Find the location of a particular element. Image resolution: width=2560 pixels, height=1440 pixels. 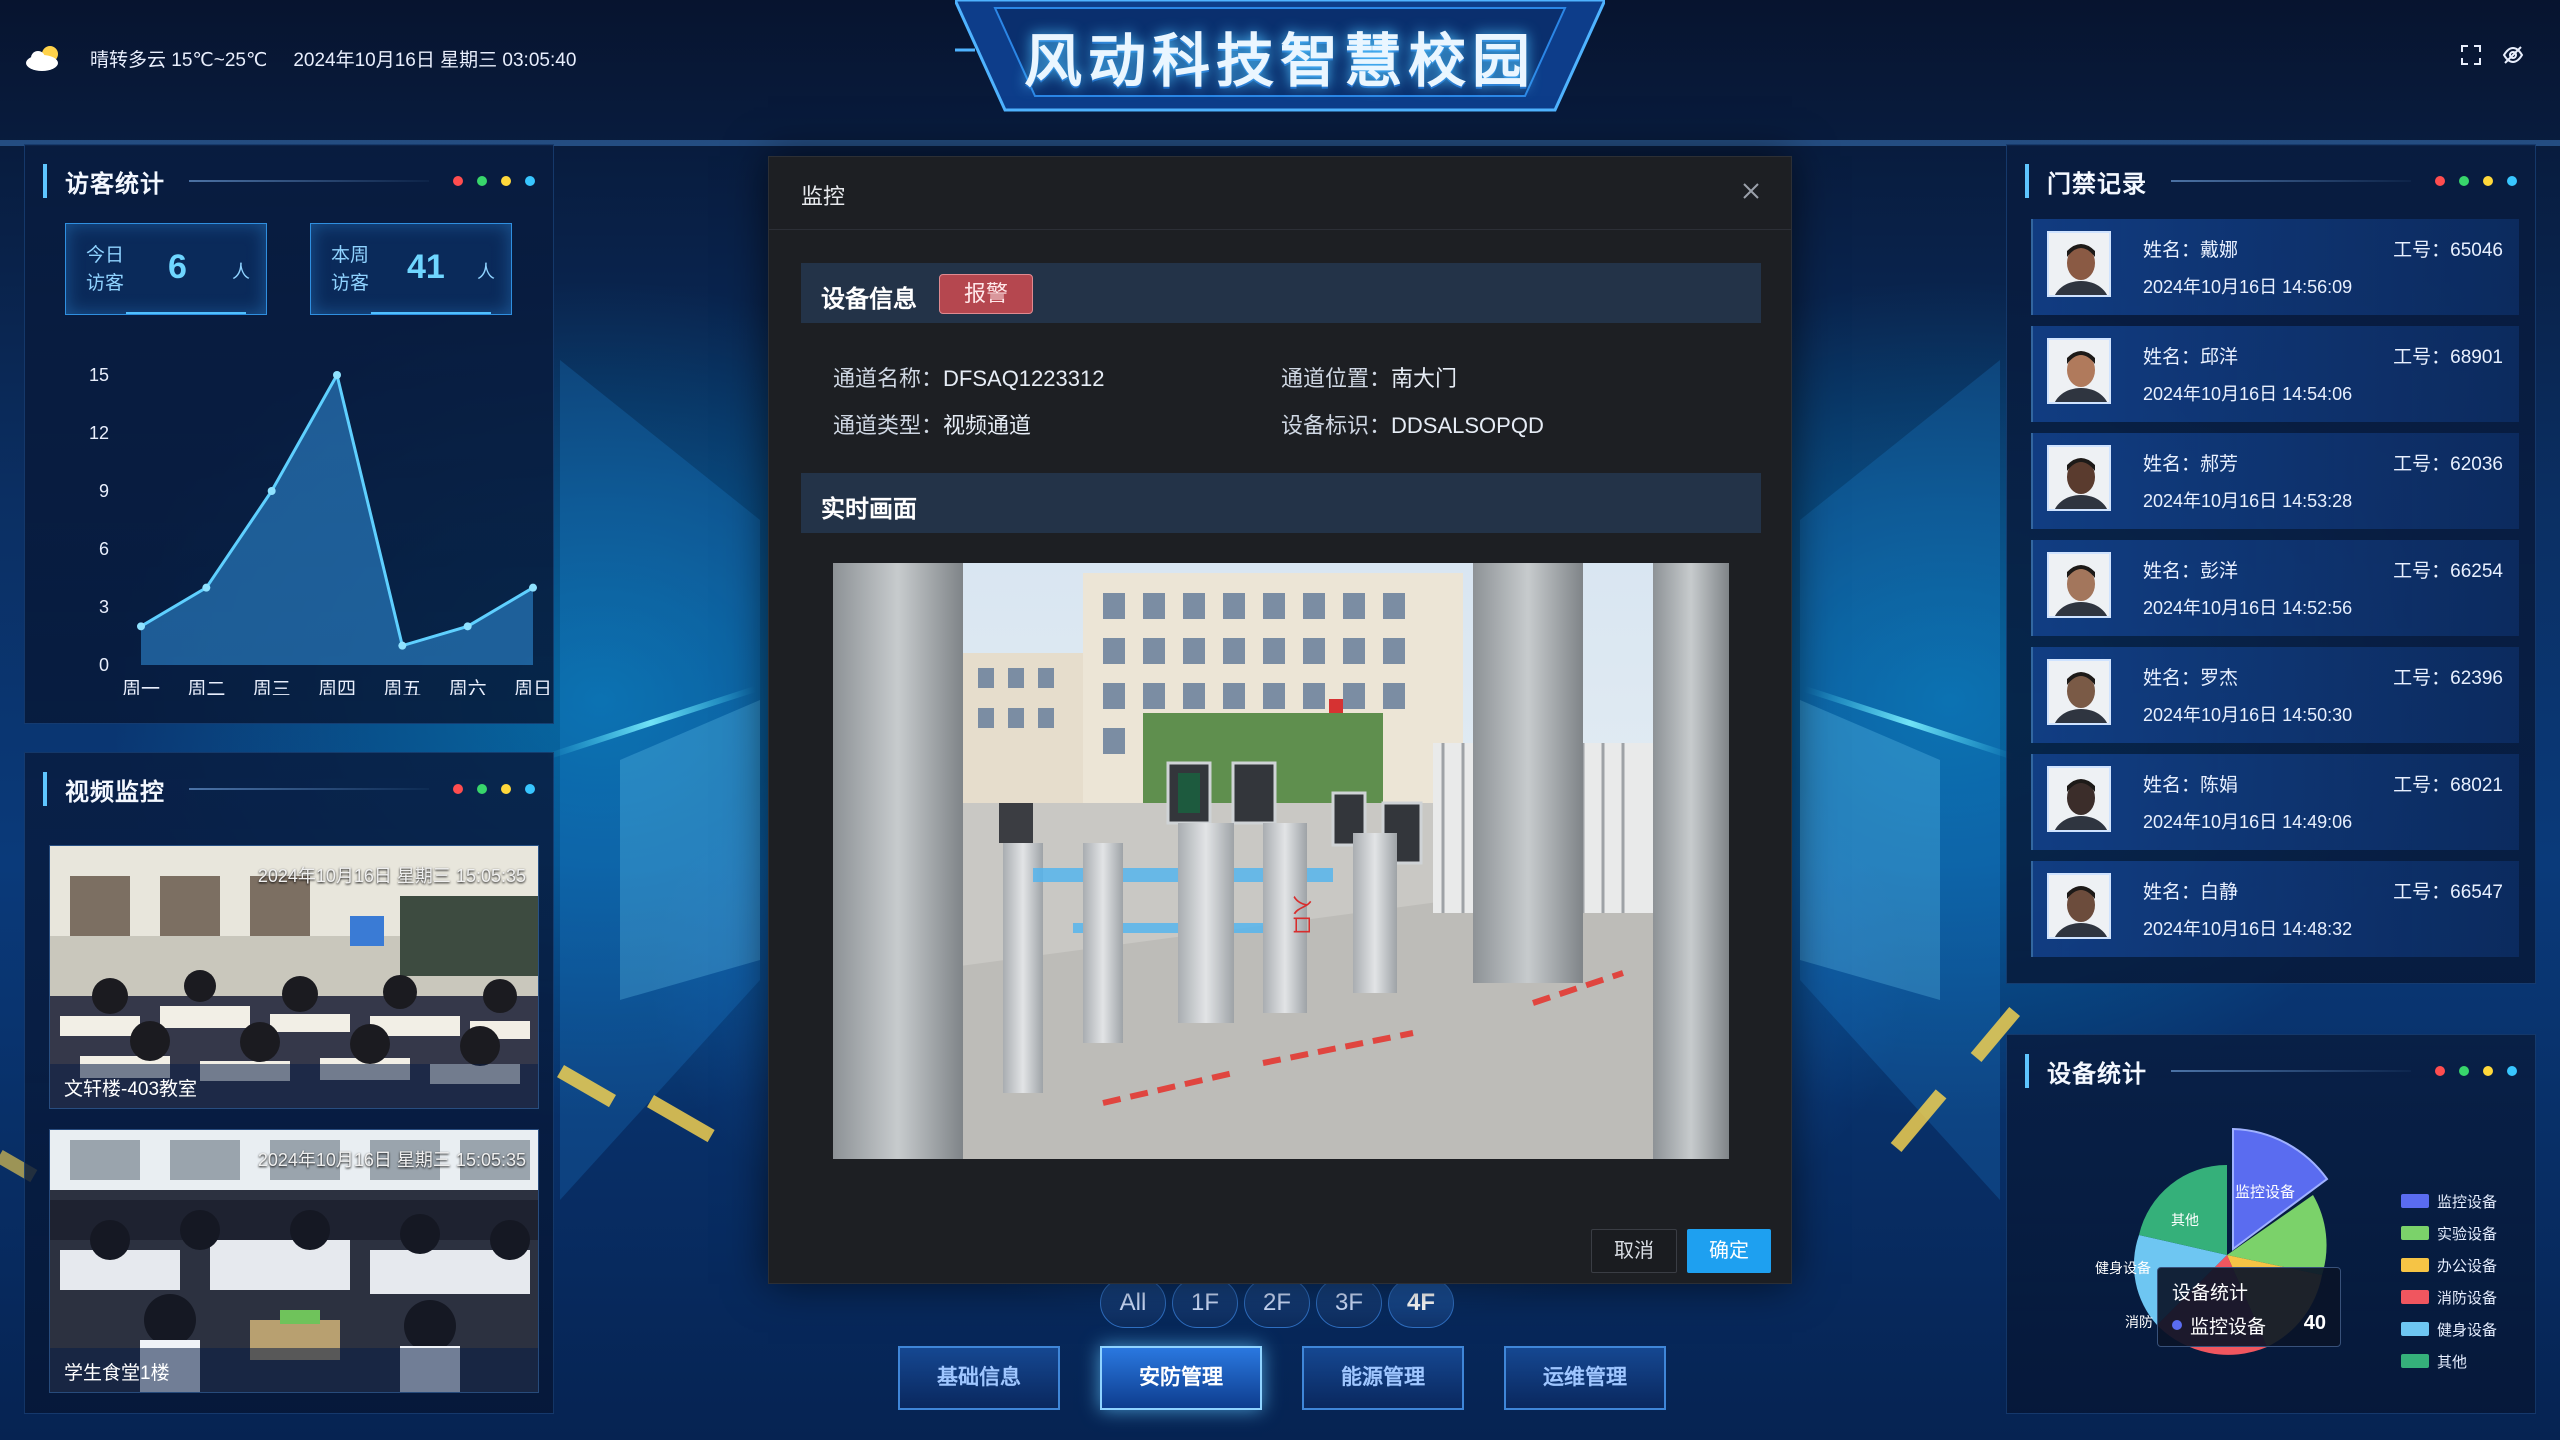

video-panel-title: 视频监控 is located at coordinates (115, 792).